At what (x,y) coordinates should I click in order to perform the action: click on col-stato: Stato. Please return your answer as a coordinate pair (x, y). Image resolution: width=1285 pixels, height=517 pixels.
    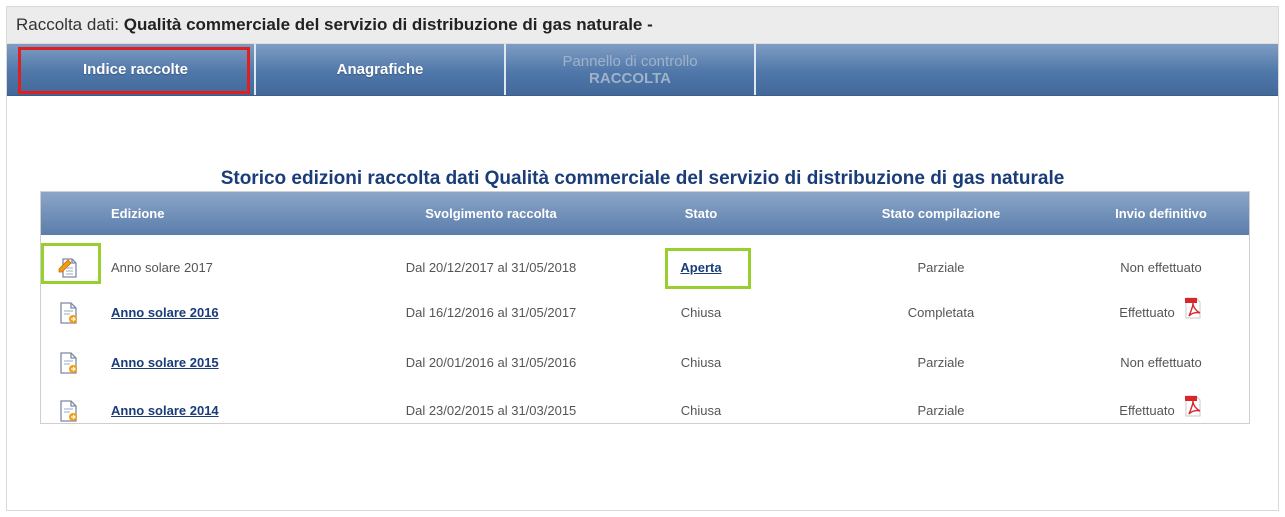
    Looking at the image, I should click on (701, 213).